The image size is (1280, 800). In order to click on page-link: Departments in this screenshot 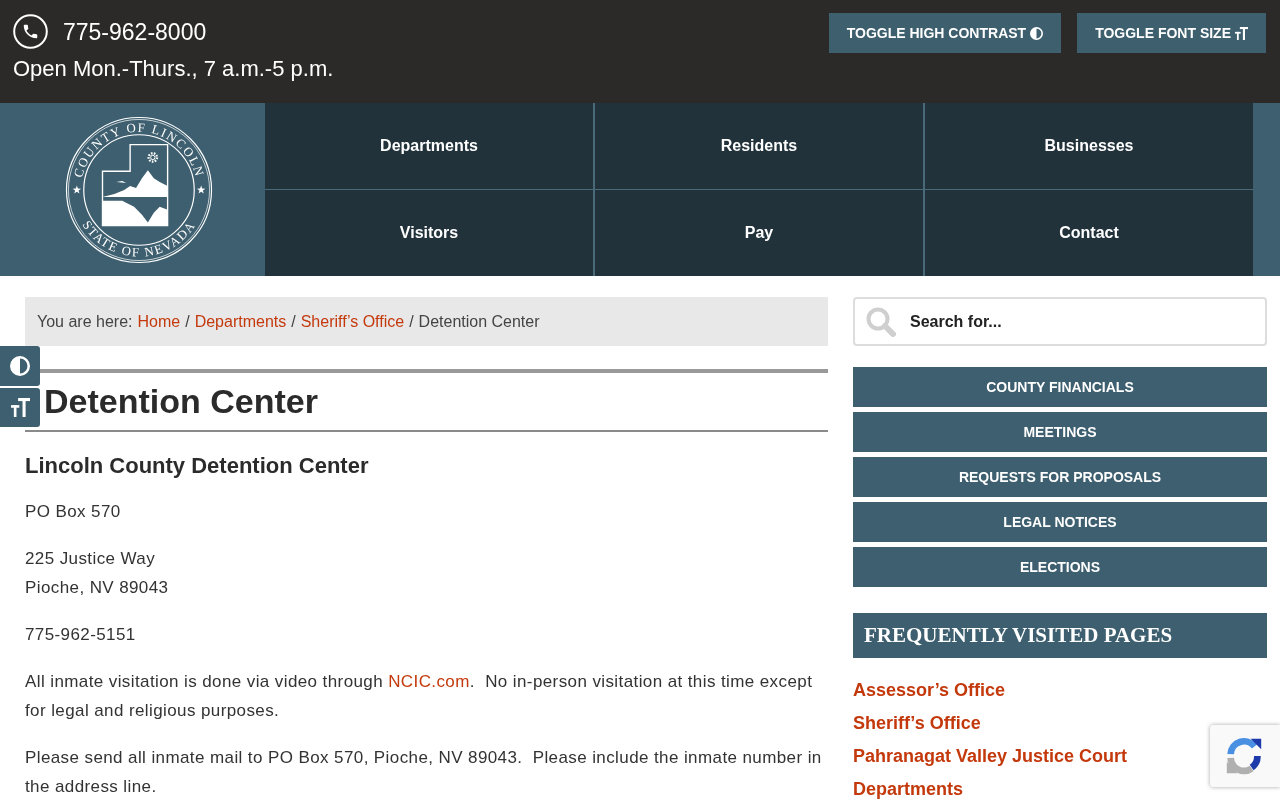, I will do `click(908, 789)`.